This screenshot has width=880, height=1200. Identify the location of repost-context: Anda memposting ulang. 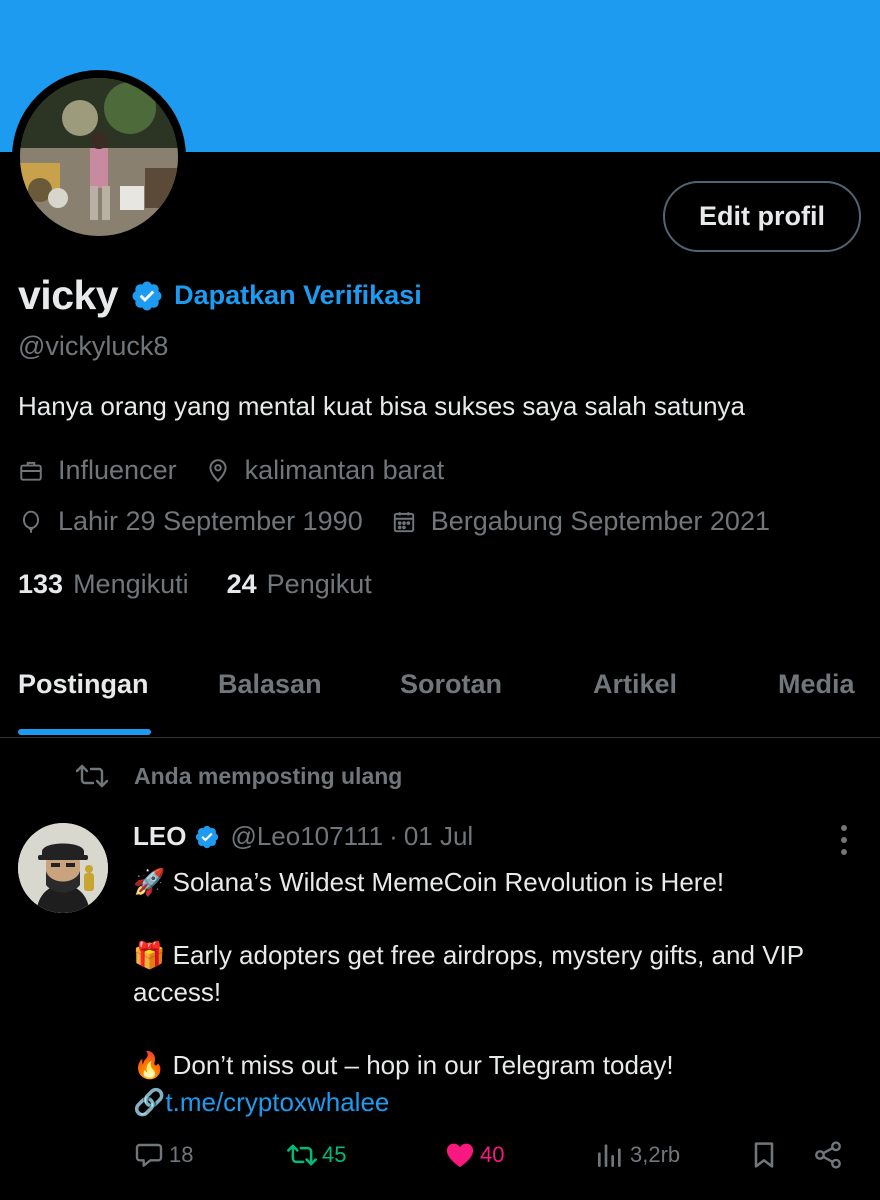
(238, 776).